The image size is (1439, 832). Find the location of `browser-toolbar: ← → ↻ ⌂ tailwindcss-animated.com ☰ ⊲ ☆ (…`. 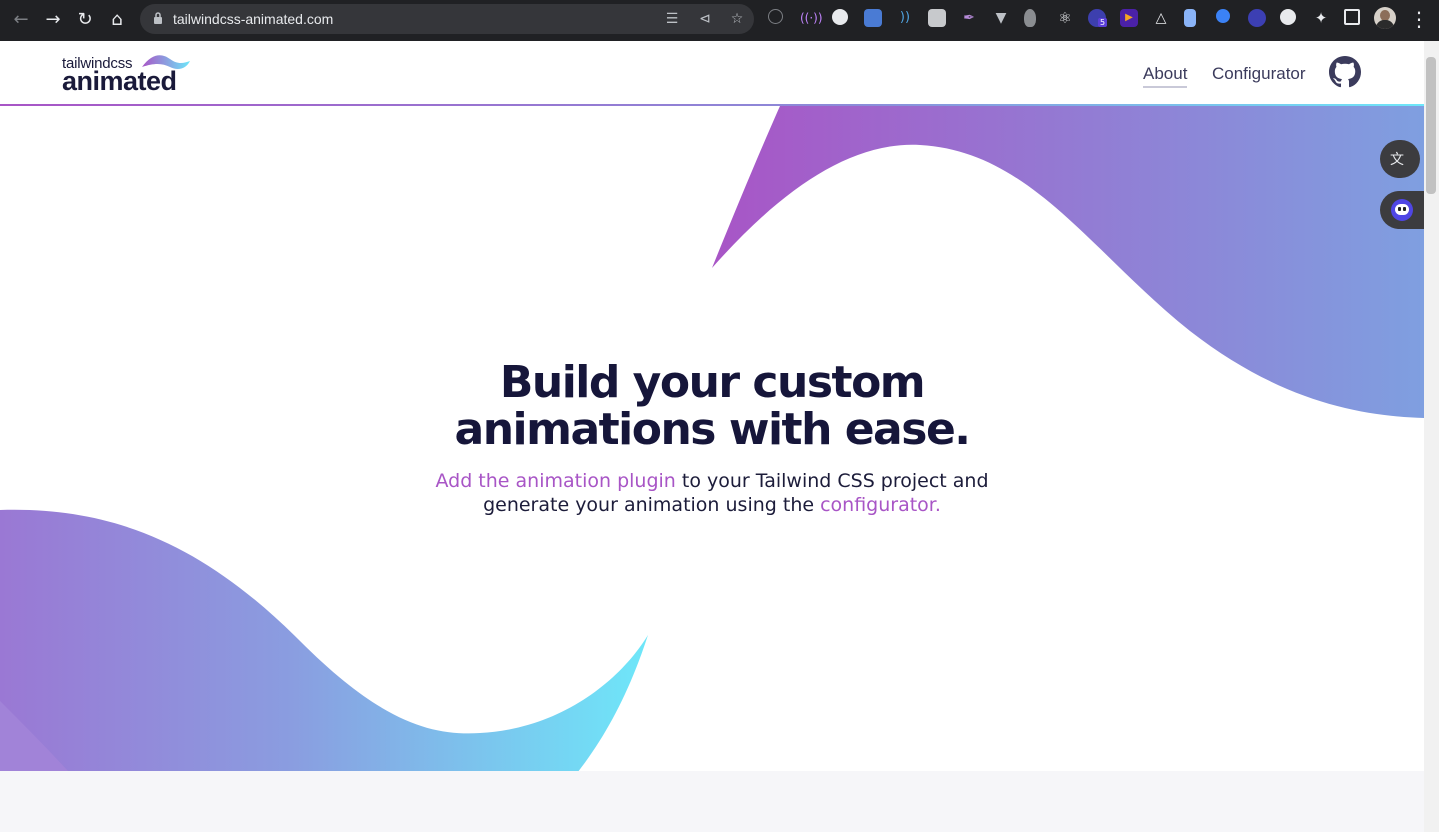

browser-toolbar: ← → ↻ ⌂ tailwindcss-animated.com ☰ ⊲ ☆ (… is located at coordinates (719, 20).